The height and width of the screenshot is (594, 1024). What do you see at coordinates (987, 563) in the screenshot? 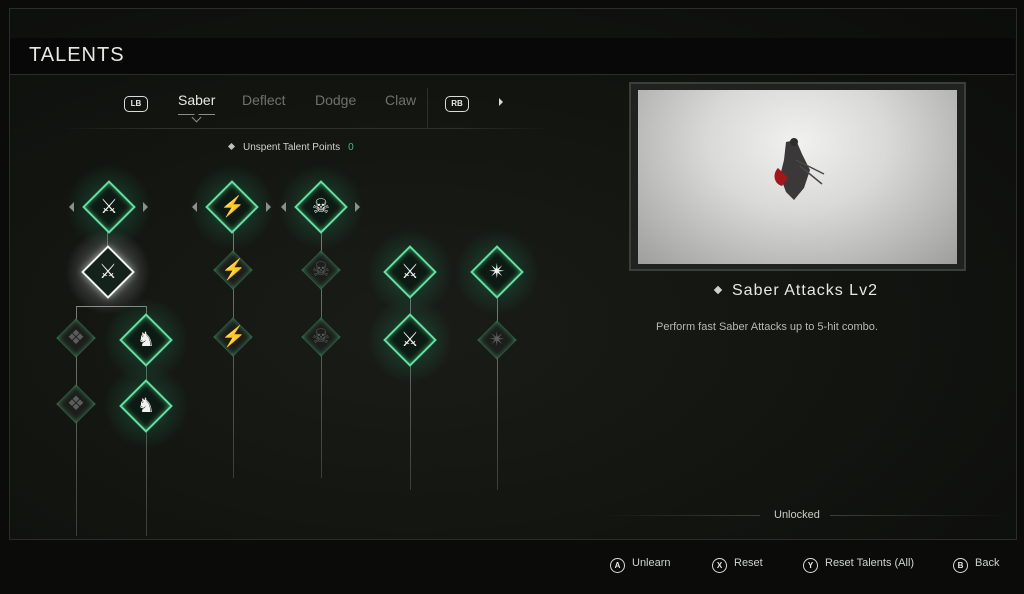
I see `back-label: Back` at bounding box center [987, 563].